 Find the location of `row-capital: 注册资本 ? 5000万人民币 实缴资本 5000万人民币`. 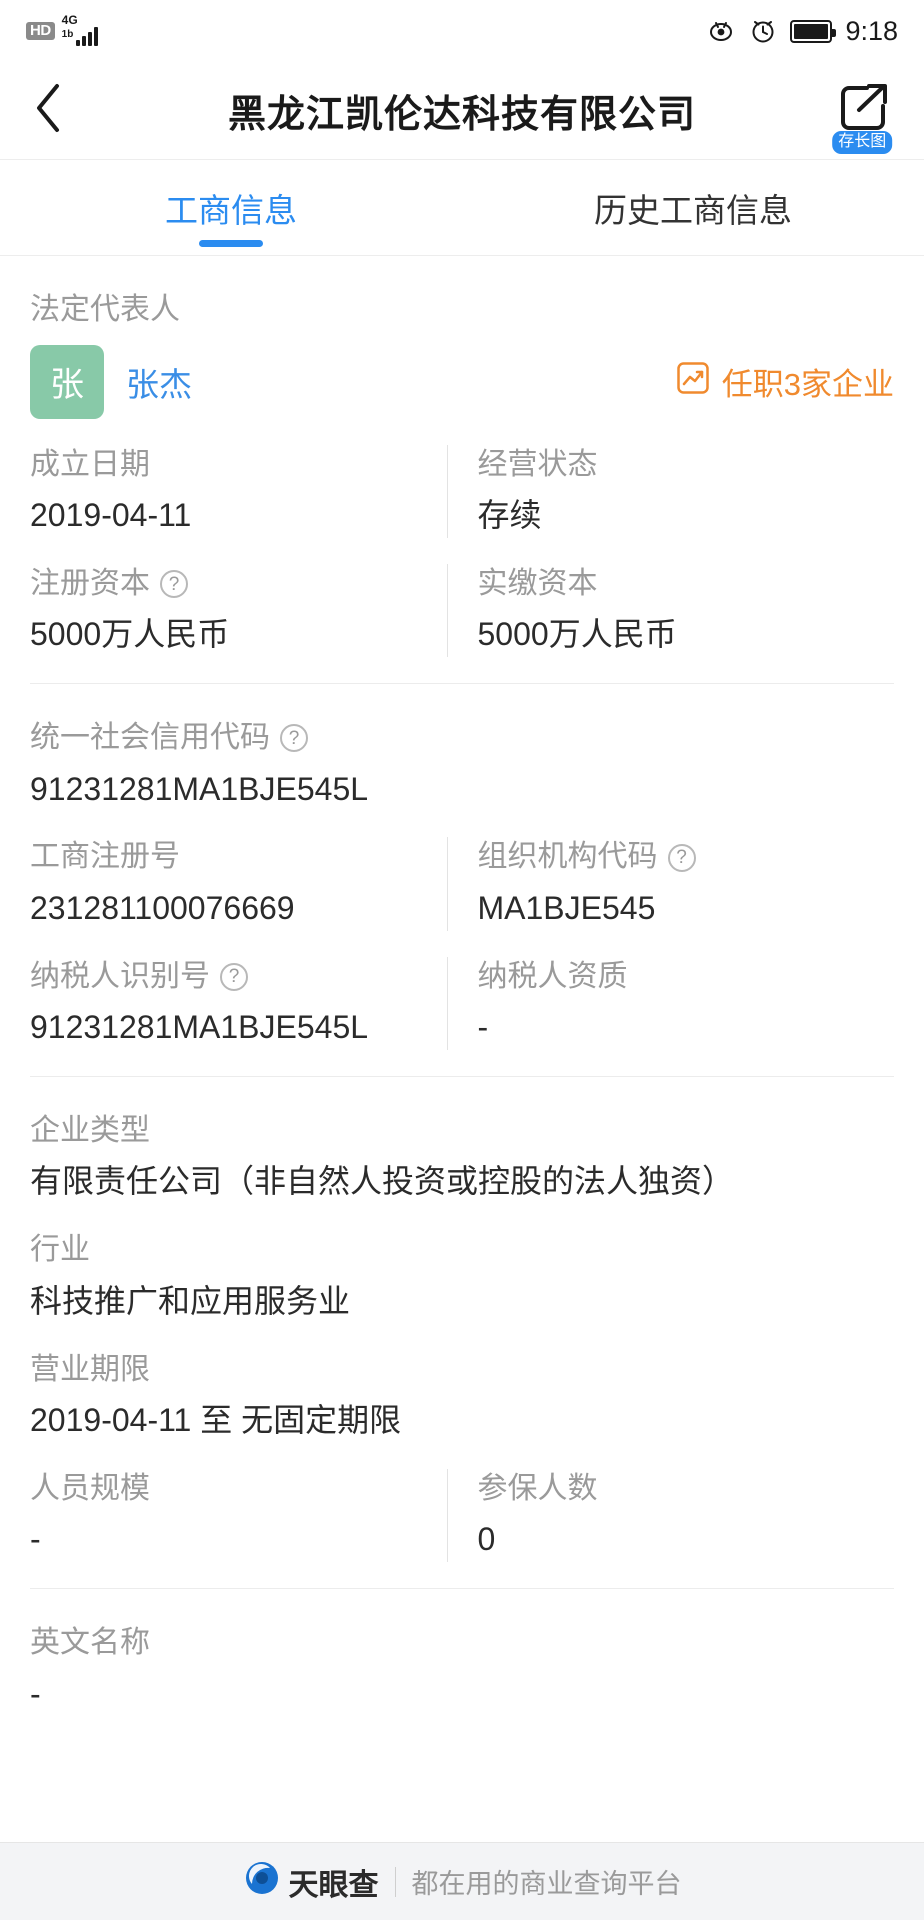

row-capital: 注册资本 ? 5000万人民币 实缴资本 5000万人民币 is located at coordinates (462, 610).